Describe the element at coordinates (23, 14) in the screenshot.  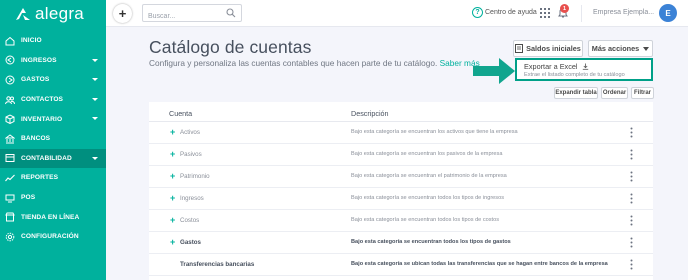
I see `alegra-logo-icon` at that location.